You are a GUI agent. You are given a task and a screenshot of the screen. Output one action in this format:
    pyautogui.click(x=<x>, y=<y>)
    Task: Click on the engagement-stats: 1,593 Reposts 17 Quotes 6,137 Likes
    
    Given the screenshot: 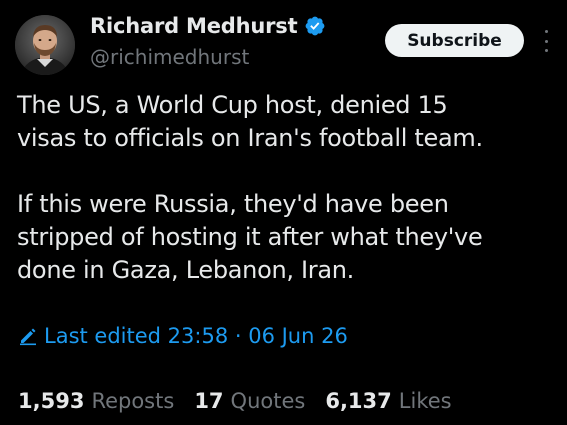 What is the action you would take?
    pyautogui.click(x=235, y=401)
    